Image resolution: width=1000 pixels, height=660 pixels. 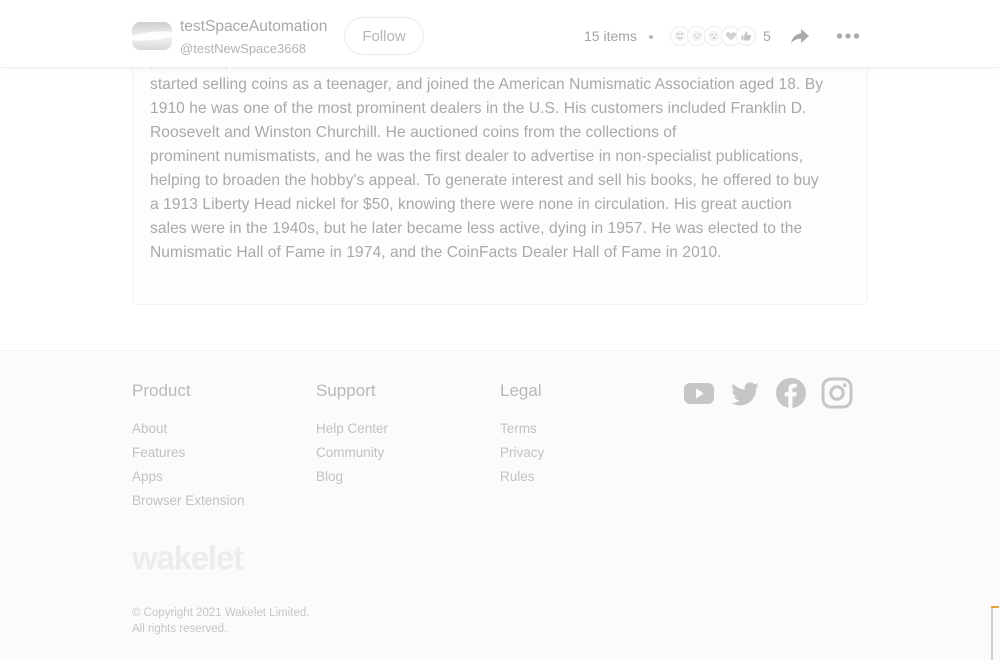 What do you see at coordinates (651, 37) in the screenshot?
I see `separator-dot` at bounding box center [651, 37].